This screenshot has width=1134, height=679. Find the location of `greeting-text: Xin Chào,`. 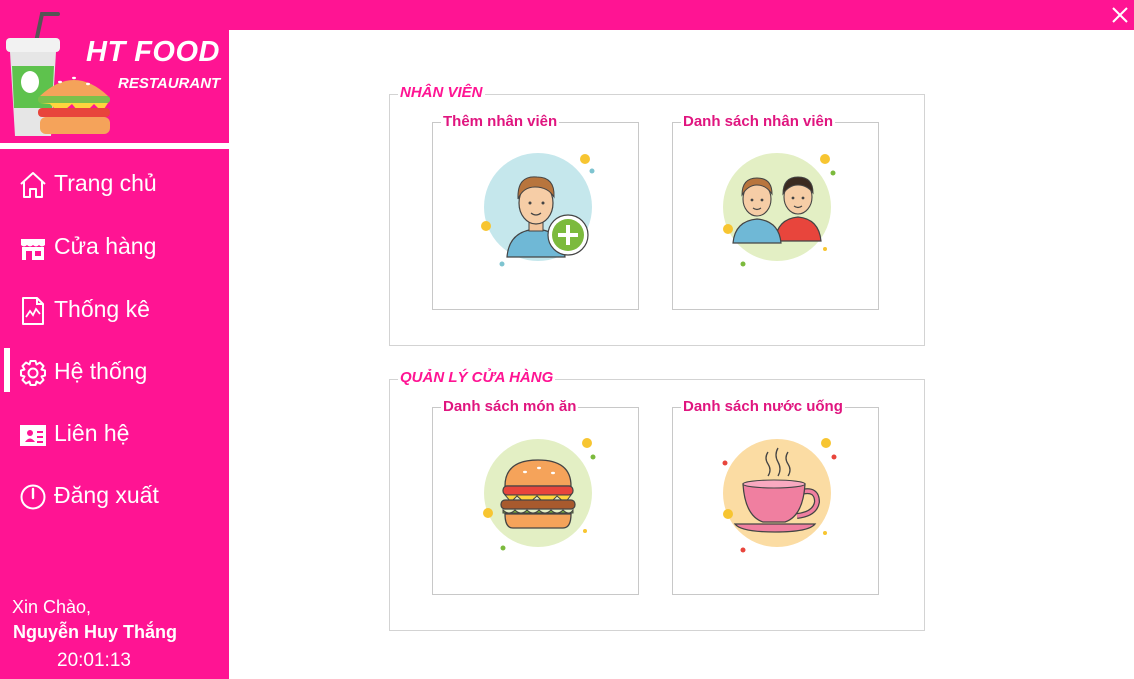

greeting-text: Xin Chào, is located at coordinates (52, 607).